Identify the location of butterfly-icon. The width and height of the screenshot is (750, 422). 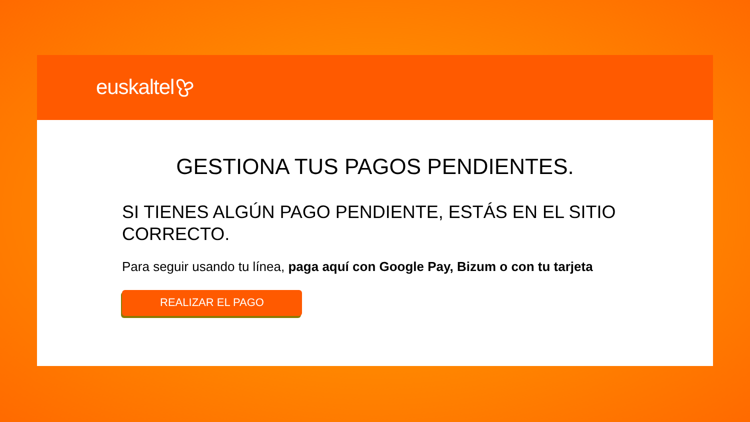
(185, 88).